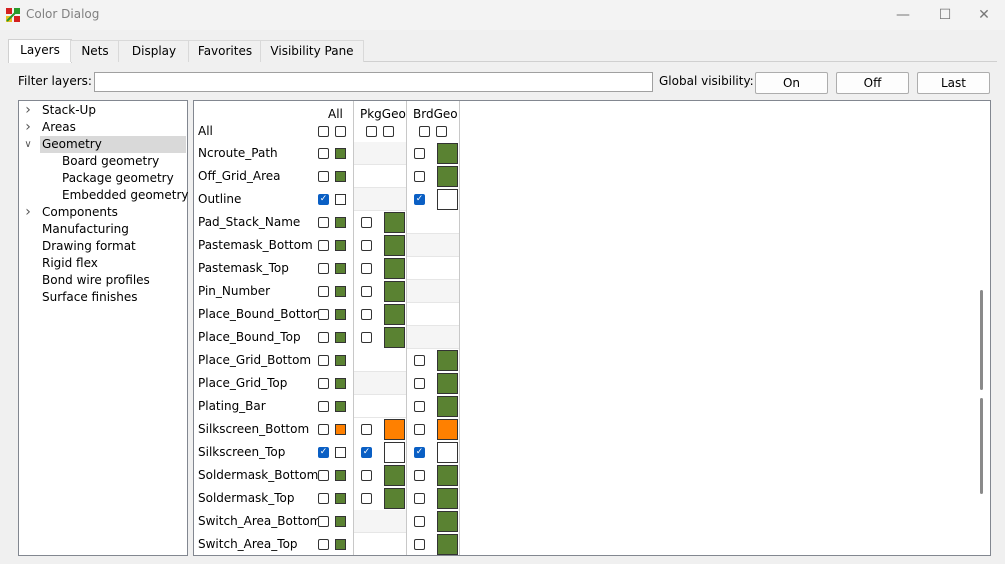 The width and height of the screenshot is (1005, 564). What do you see at coordinates (118, 178) in the screenshot?
I see `tree-item-package-geometry: Package geometry` at bounding box center [118, 178].